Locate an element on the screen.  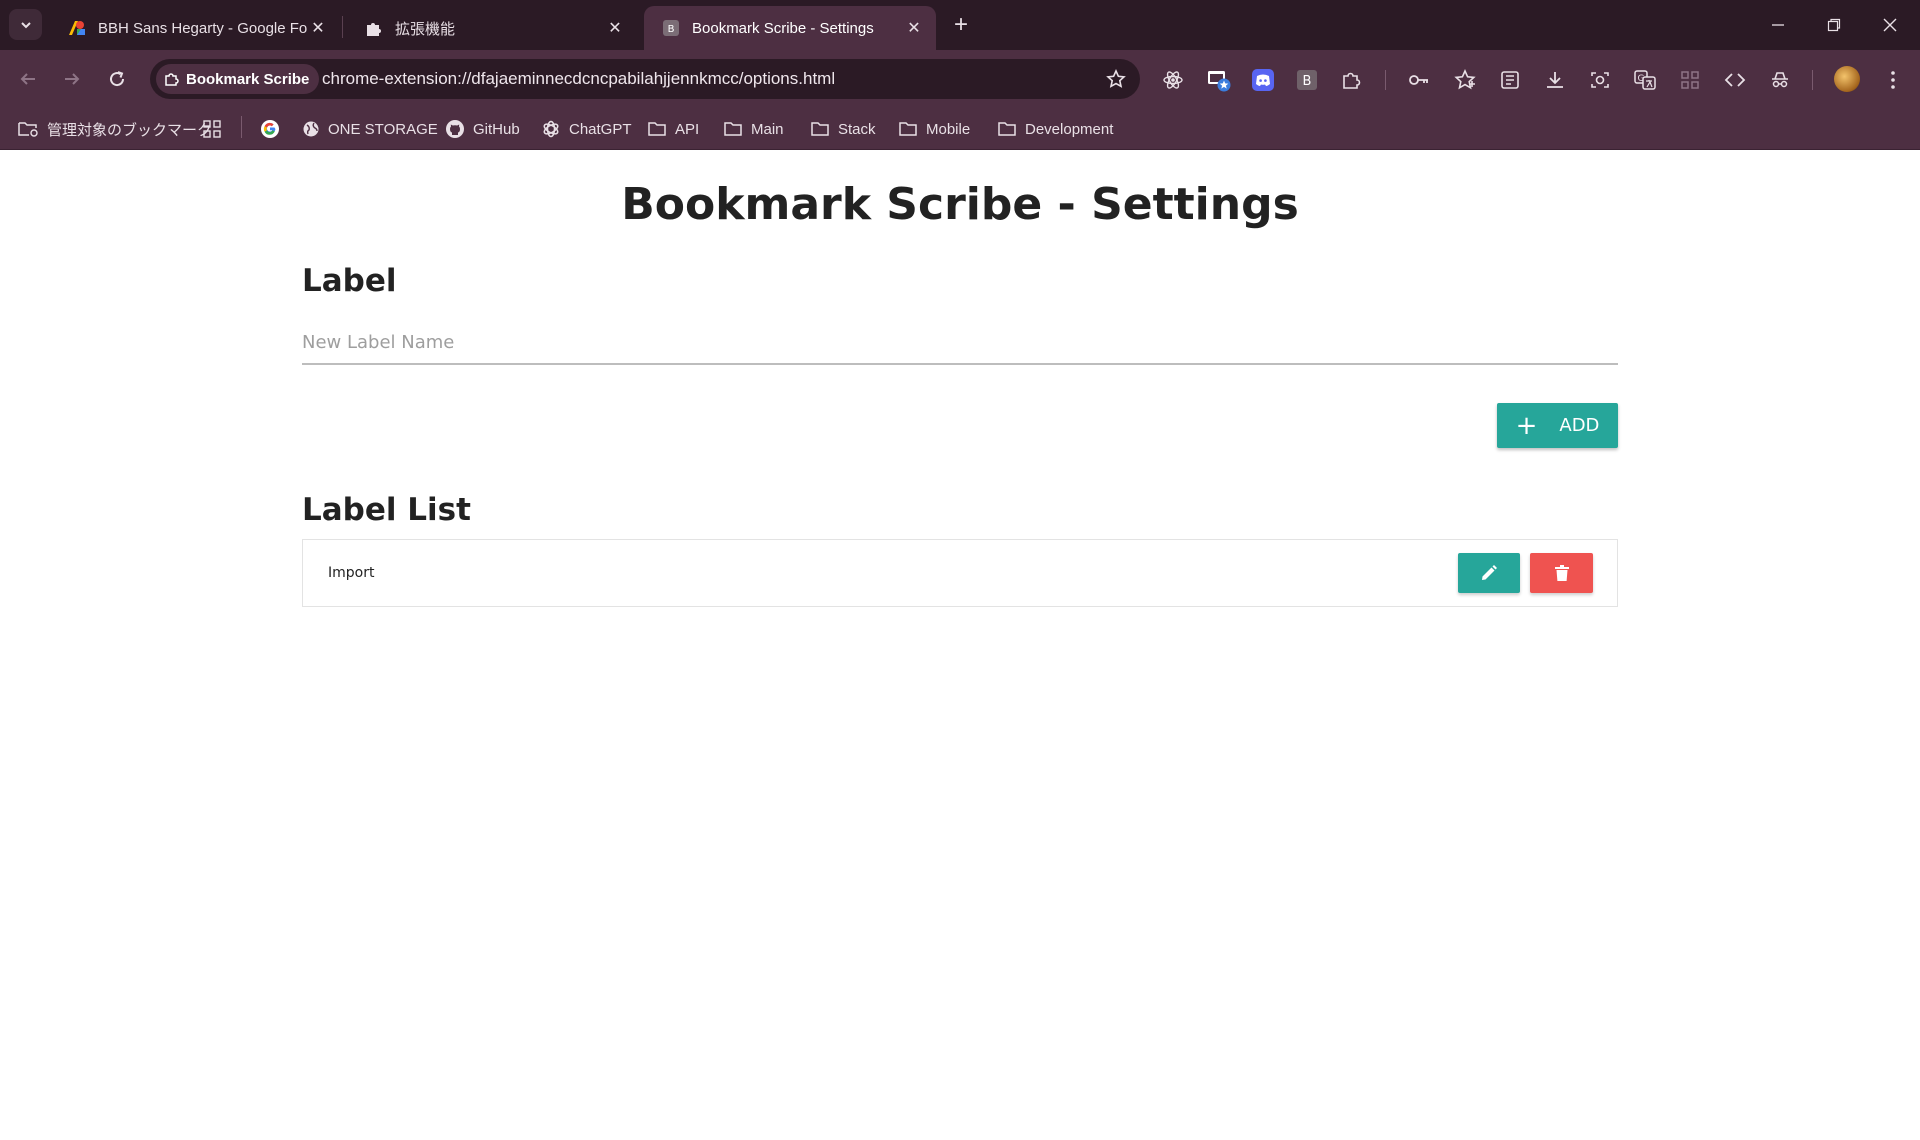
bookmark-folder-api: API is located at coordinates (673, 129).